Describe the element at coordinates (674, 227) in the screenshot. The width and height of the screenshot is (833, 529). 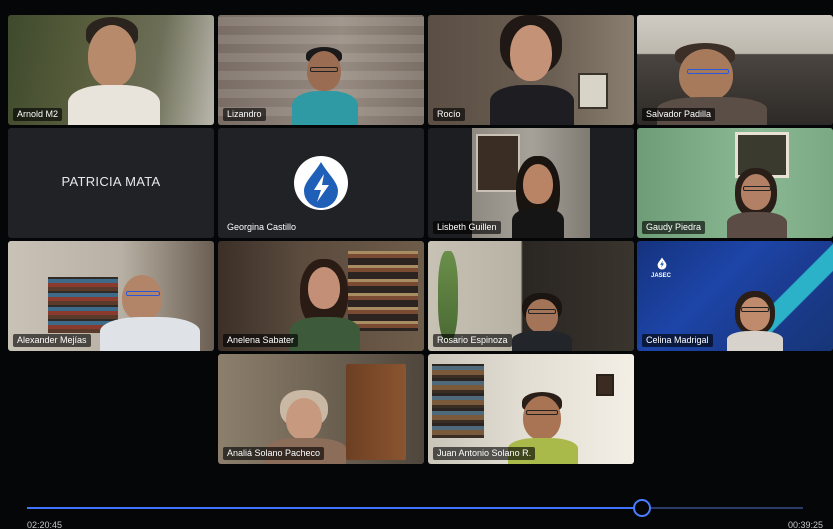
I see `participant-name-label: Gaudy Piedra` at that location.